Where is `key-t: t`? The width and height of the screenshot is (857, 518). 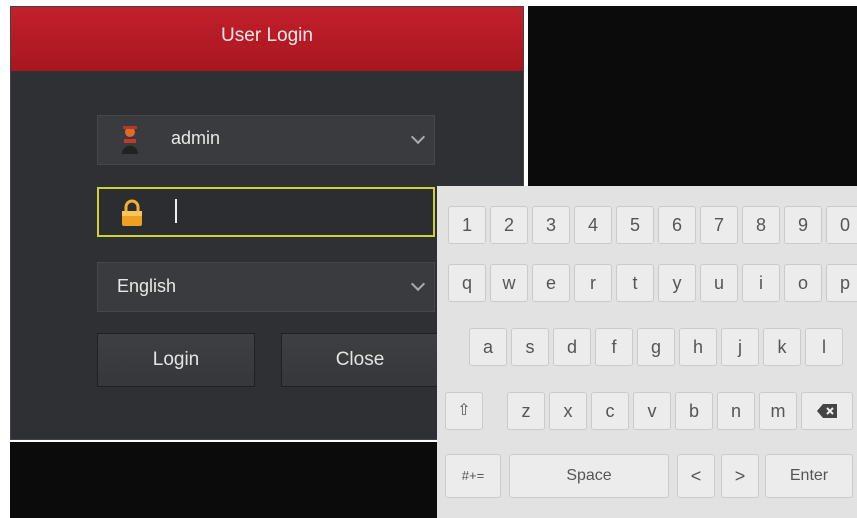
key-t: t is located at coordinates (635, 283).